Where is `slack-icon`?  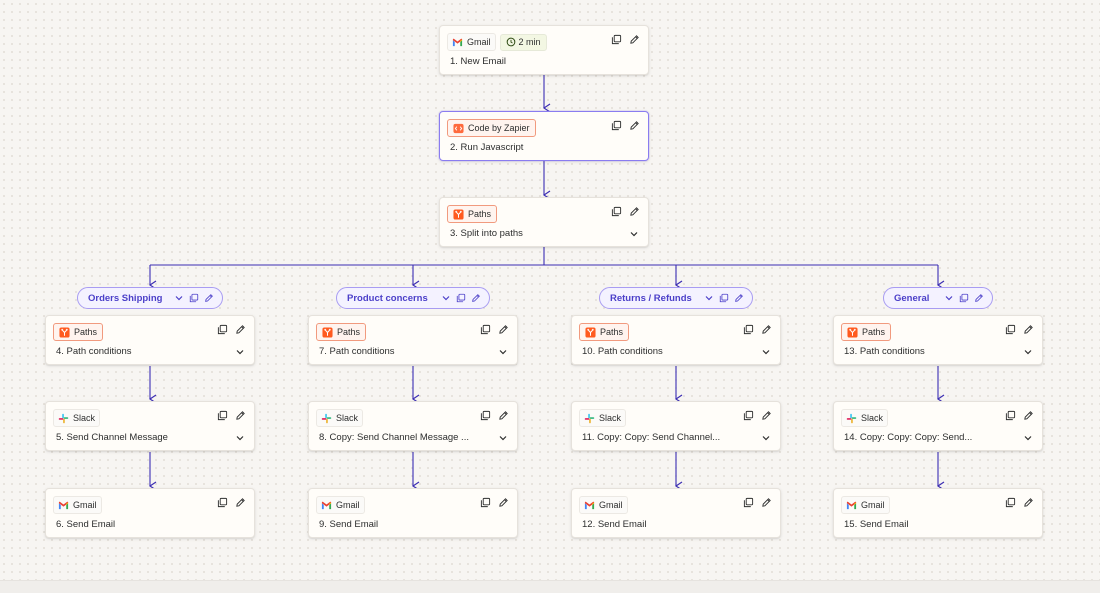 slack-icon is located at coordinates (589, 418).